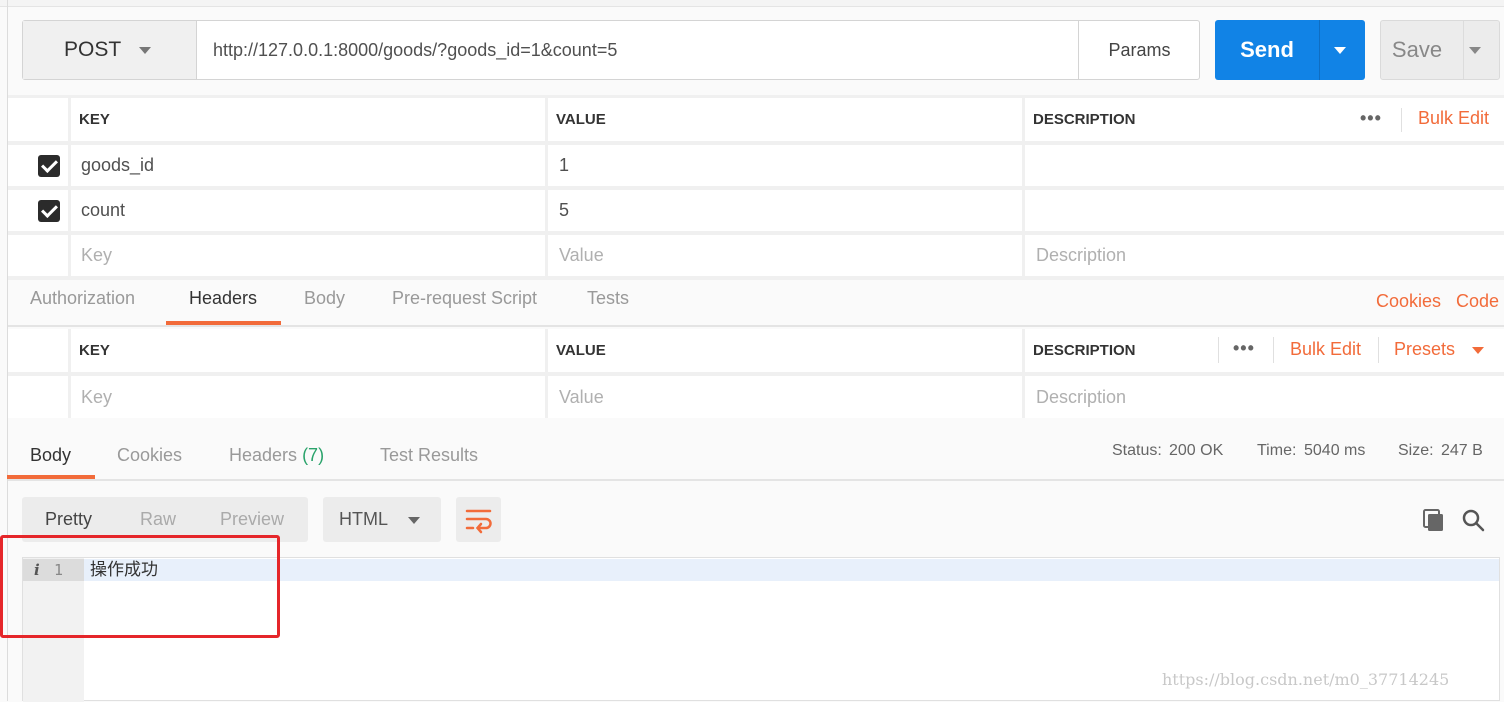 The image size is (1504, 702). I want to click on method-select: POST, so click(110, 50).